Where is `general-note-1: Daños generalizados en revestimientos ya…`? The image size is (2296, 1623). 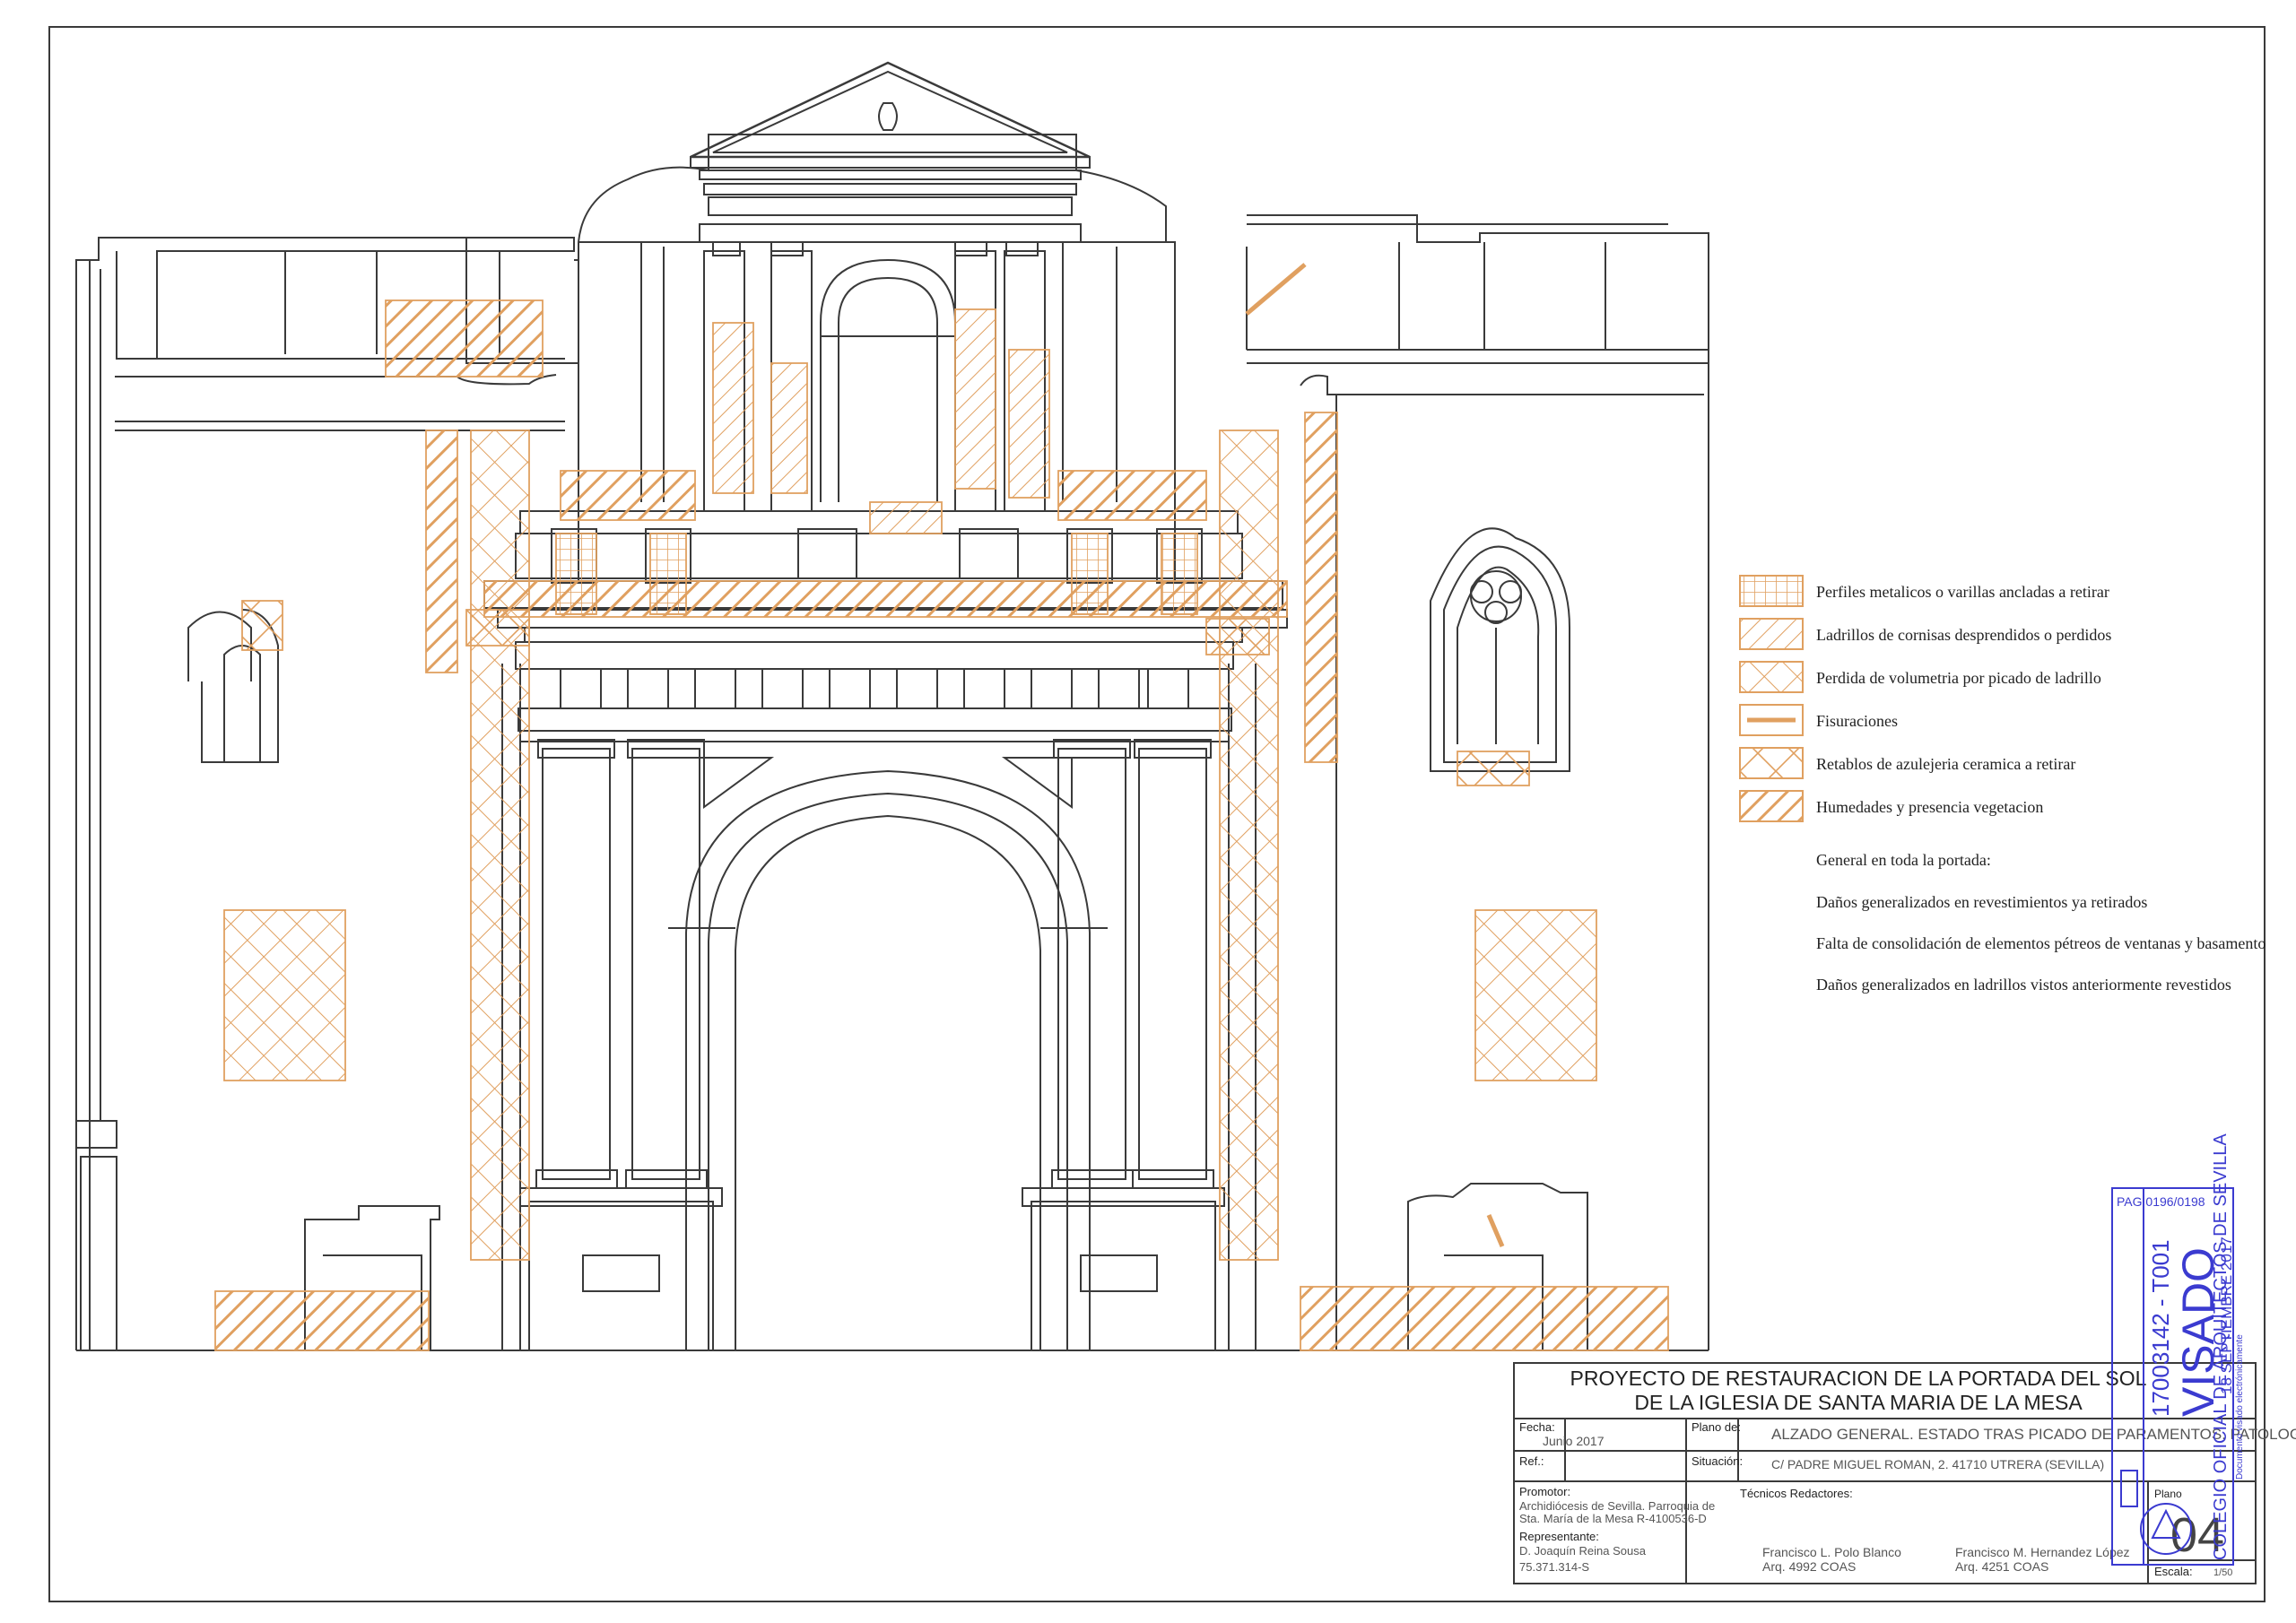 general-note-1: Daños generalizados en revestimientos ya… is located at coordinates (1981, 902).